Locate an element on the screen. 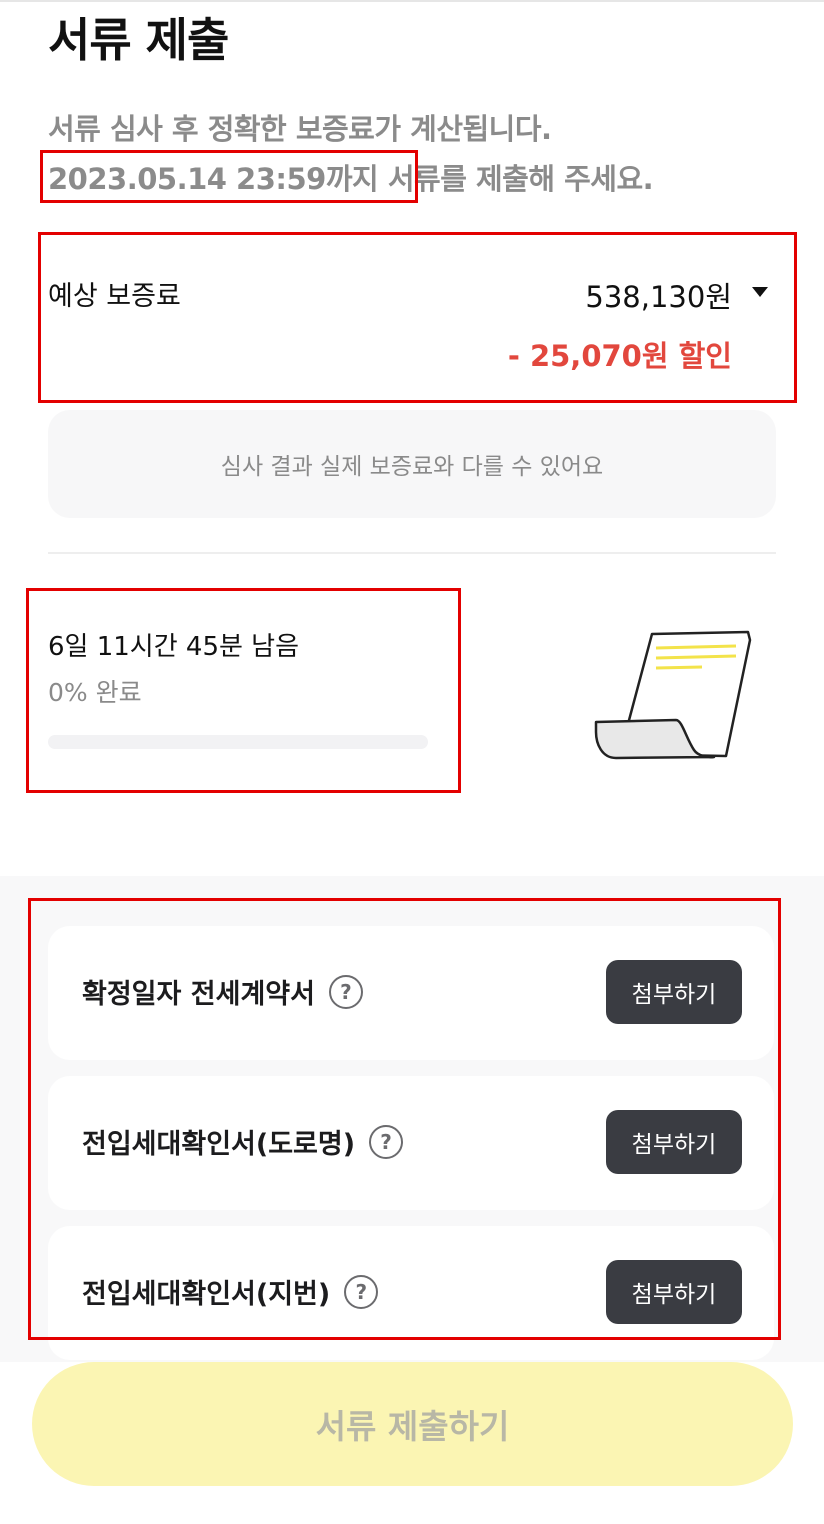 This screenshot has width=824, height=1524. deadline-row: 2023.05.14 23:59까지 서류를 제출해 주세요. is located at coordinates (351, 177).